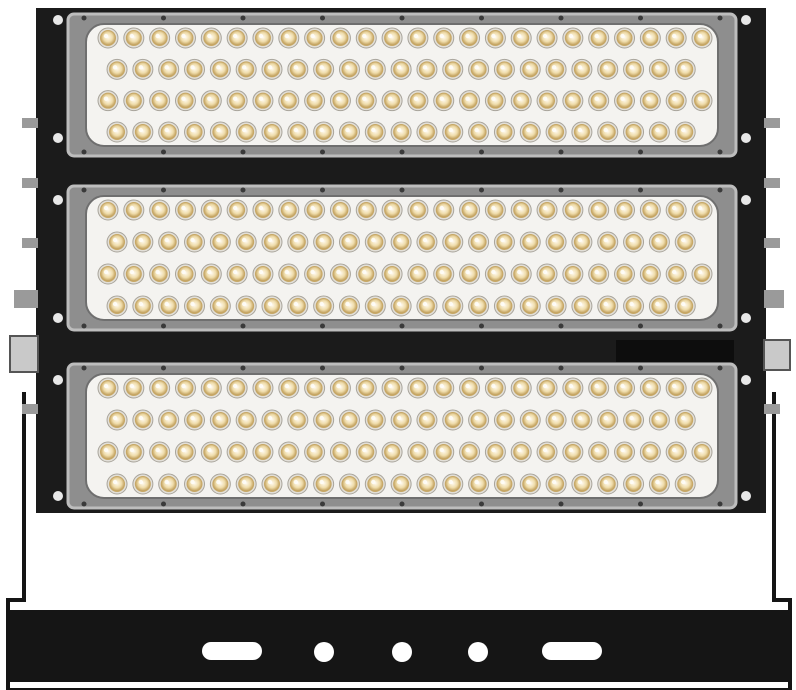 The height and width of the screenshot is (690, 796). What do you see at coordinates (478, 652) in the screenshot?
I see `bracket-slot-round` at bounding box center [478, 652].